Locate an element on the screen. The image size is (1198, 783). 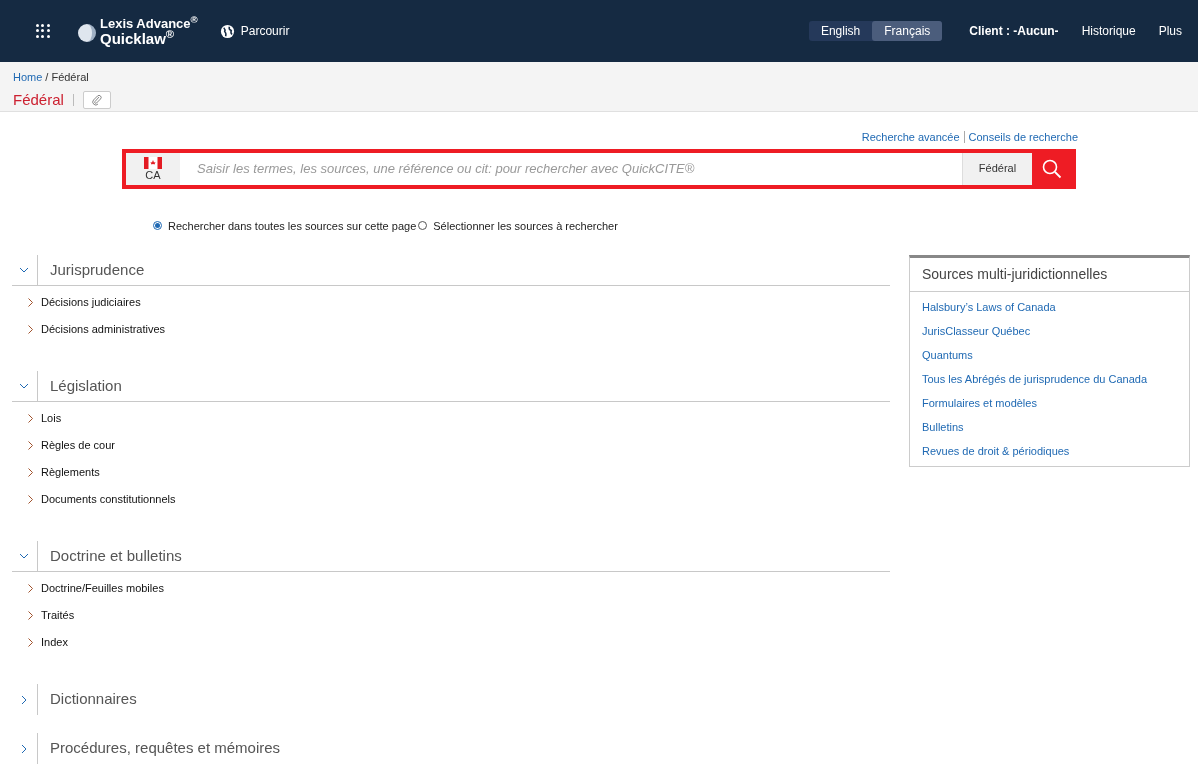
source-link: Halsbury’s Laws of Canada is located at coordinates (1049, 307).